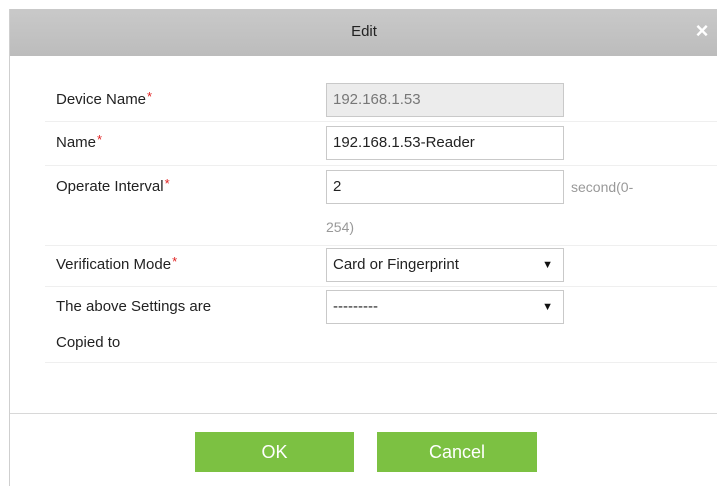  What do you see at coordinates (602, 187) in the screenshot?
I see `operate-interval-hint: second(0-` at bounding box center [602, 187].